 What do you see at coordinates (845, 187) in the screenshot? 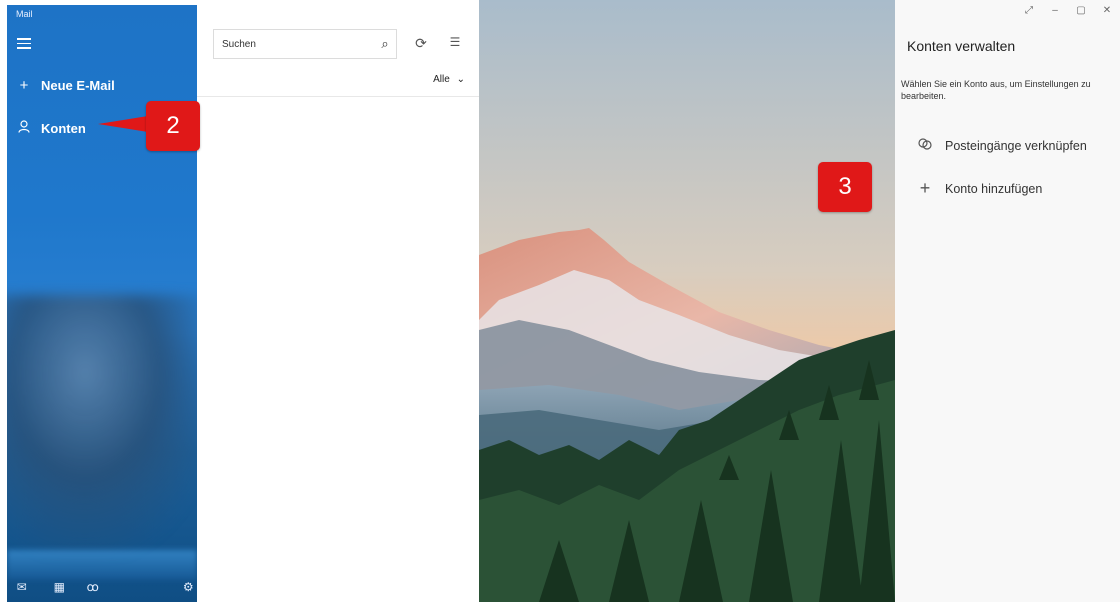
I see `callout-3: 3` at bounding box center [845, 187].